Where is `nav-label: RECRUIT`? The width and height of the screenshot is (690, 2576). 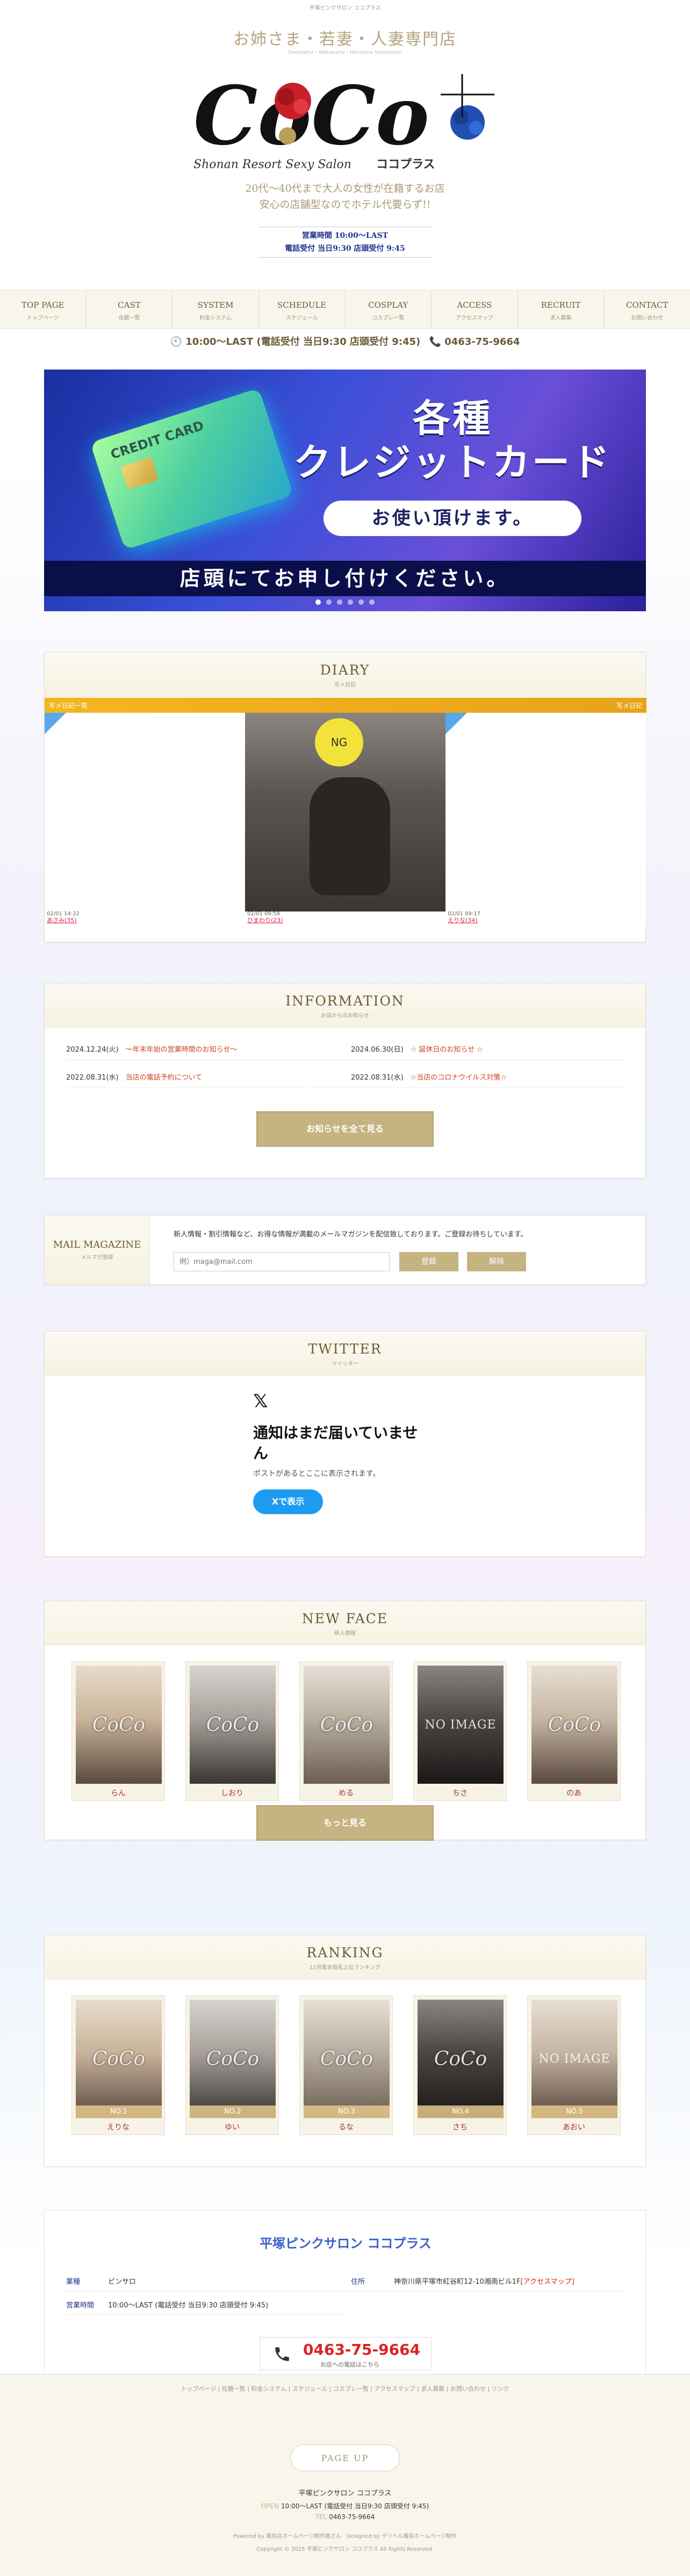
nav-label: RECRUIT is located at coordinates (561, 305).